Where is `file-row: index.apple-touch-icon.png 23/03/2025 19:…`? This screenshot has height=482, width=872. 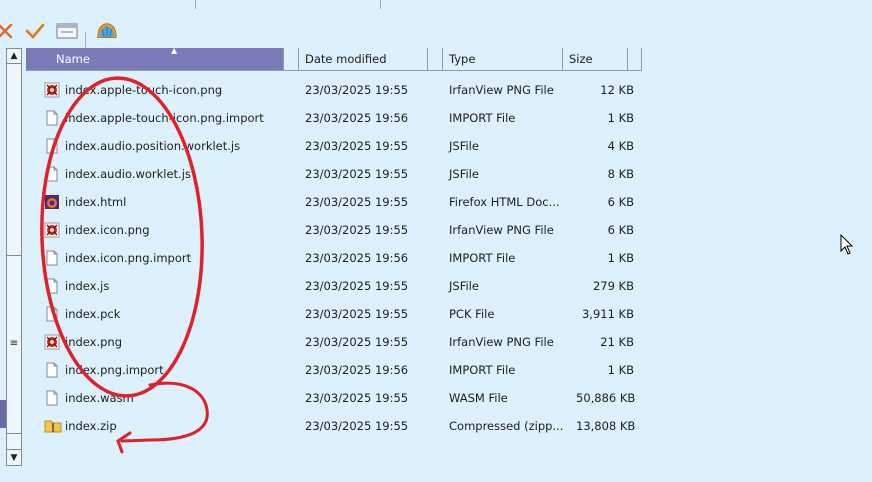 file-row: index.apple-touch-icon.png 23/03/2025 19:… is located at coordinates (331, 90).